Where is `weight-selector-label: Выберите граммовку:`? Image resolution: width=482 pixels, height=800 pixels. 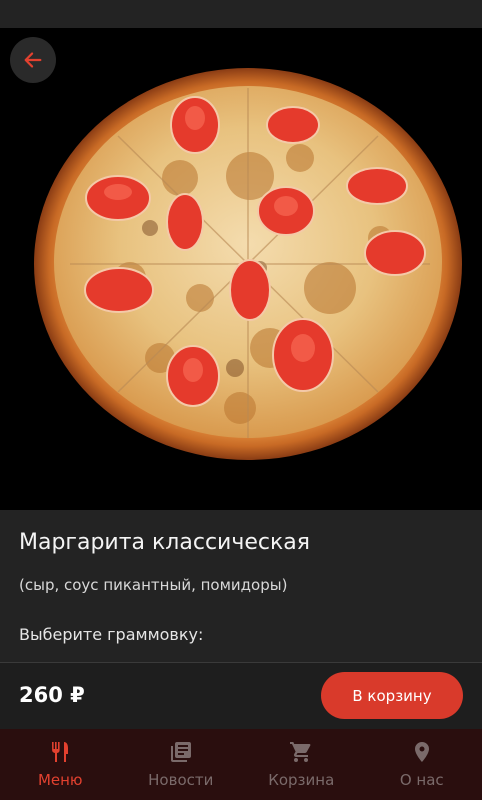
weight-selector-label: Выберите граммовку: is located at coordinates (111, 634).